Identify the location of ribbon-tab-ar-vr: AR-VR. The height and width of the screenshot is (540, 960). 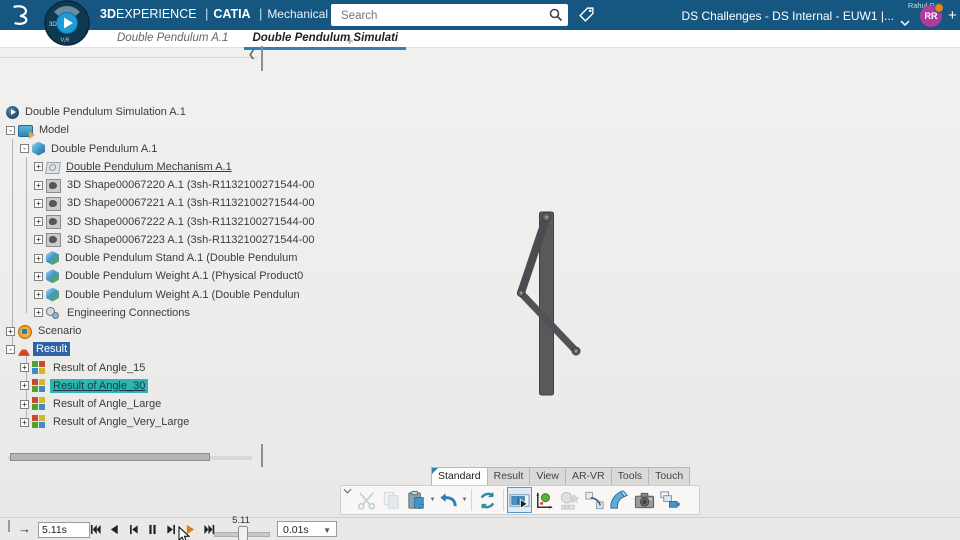
(588, 476).